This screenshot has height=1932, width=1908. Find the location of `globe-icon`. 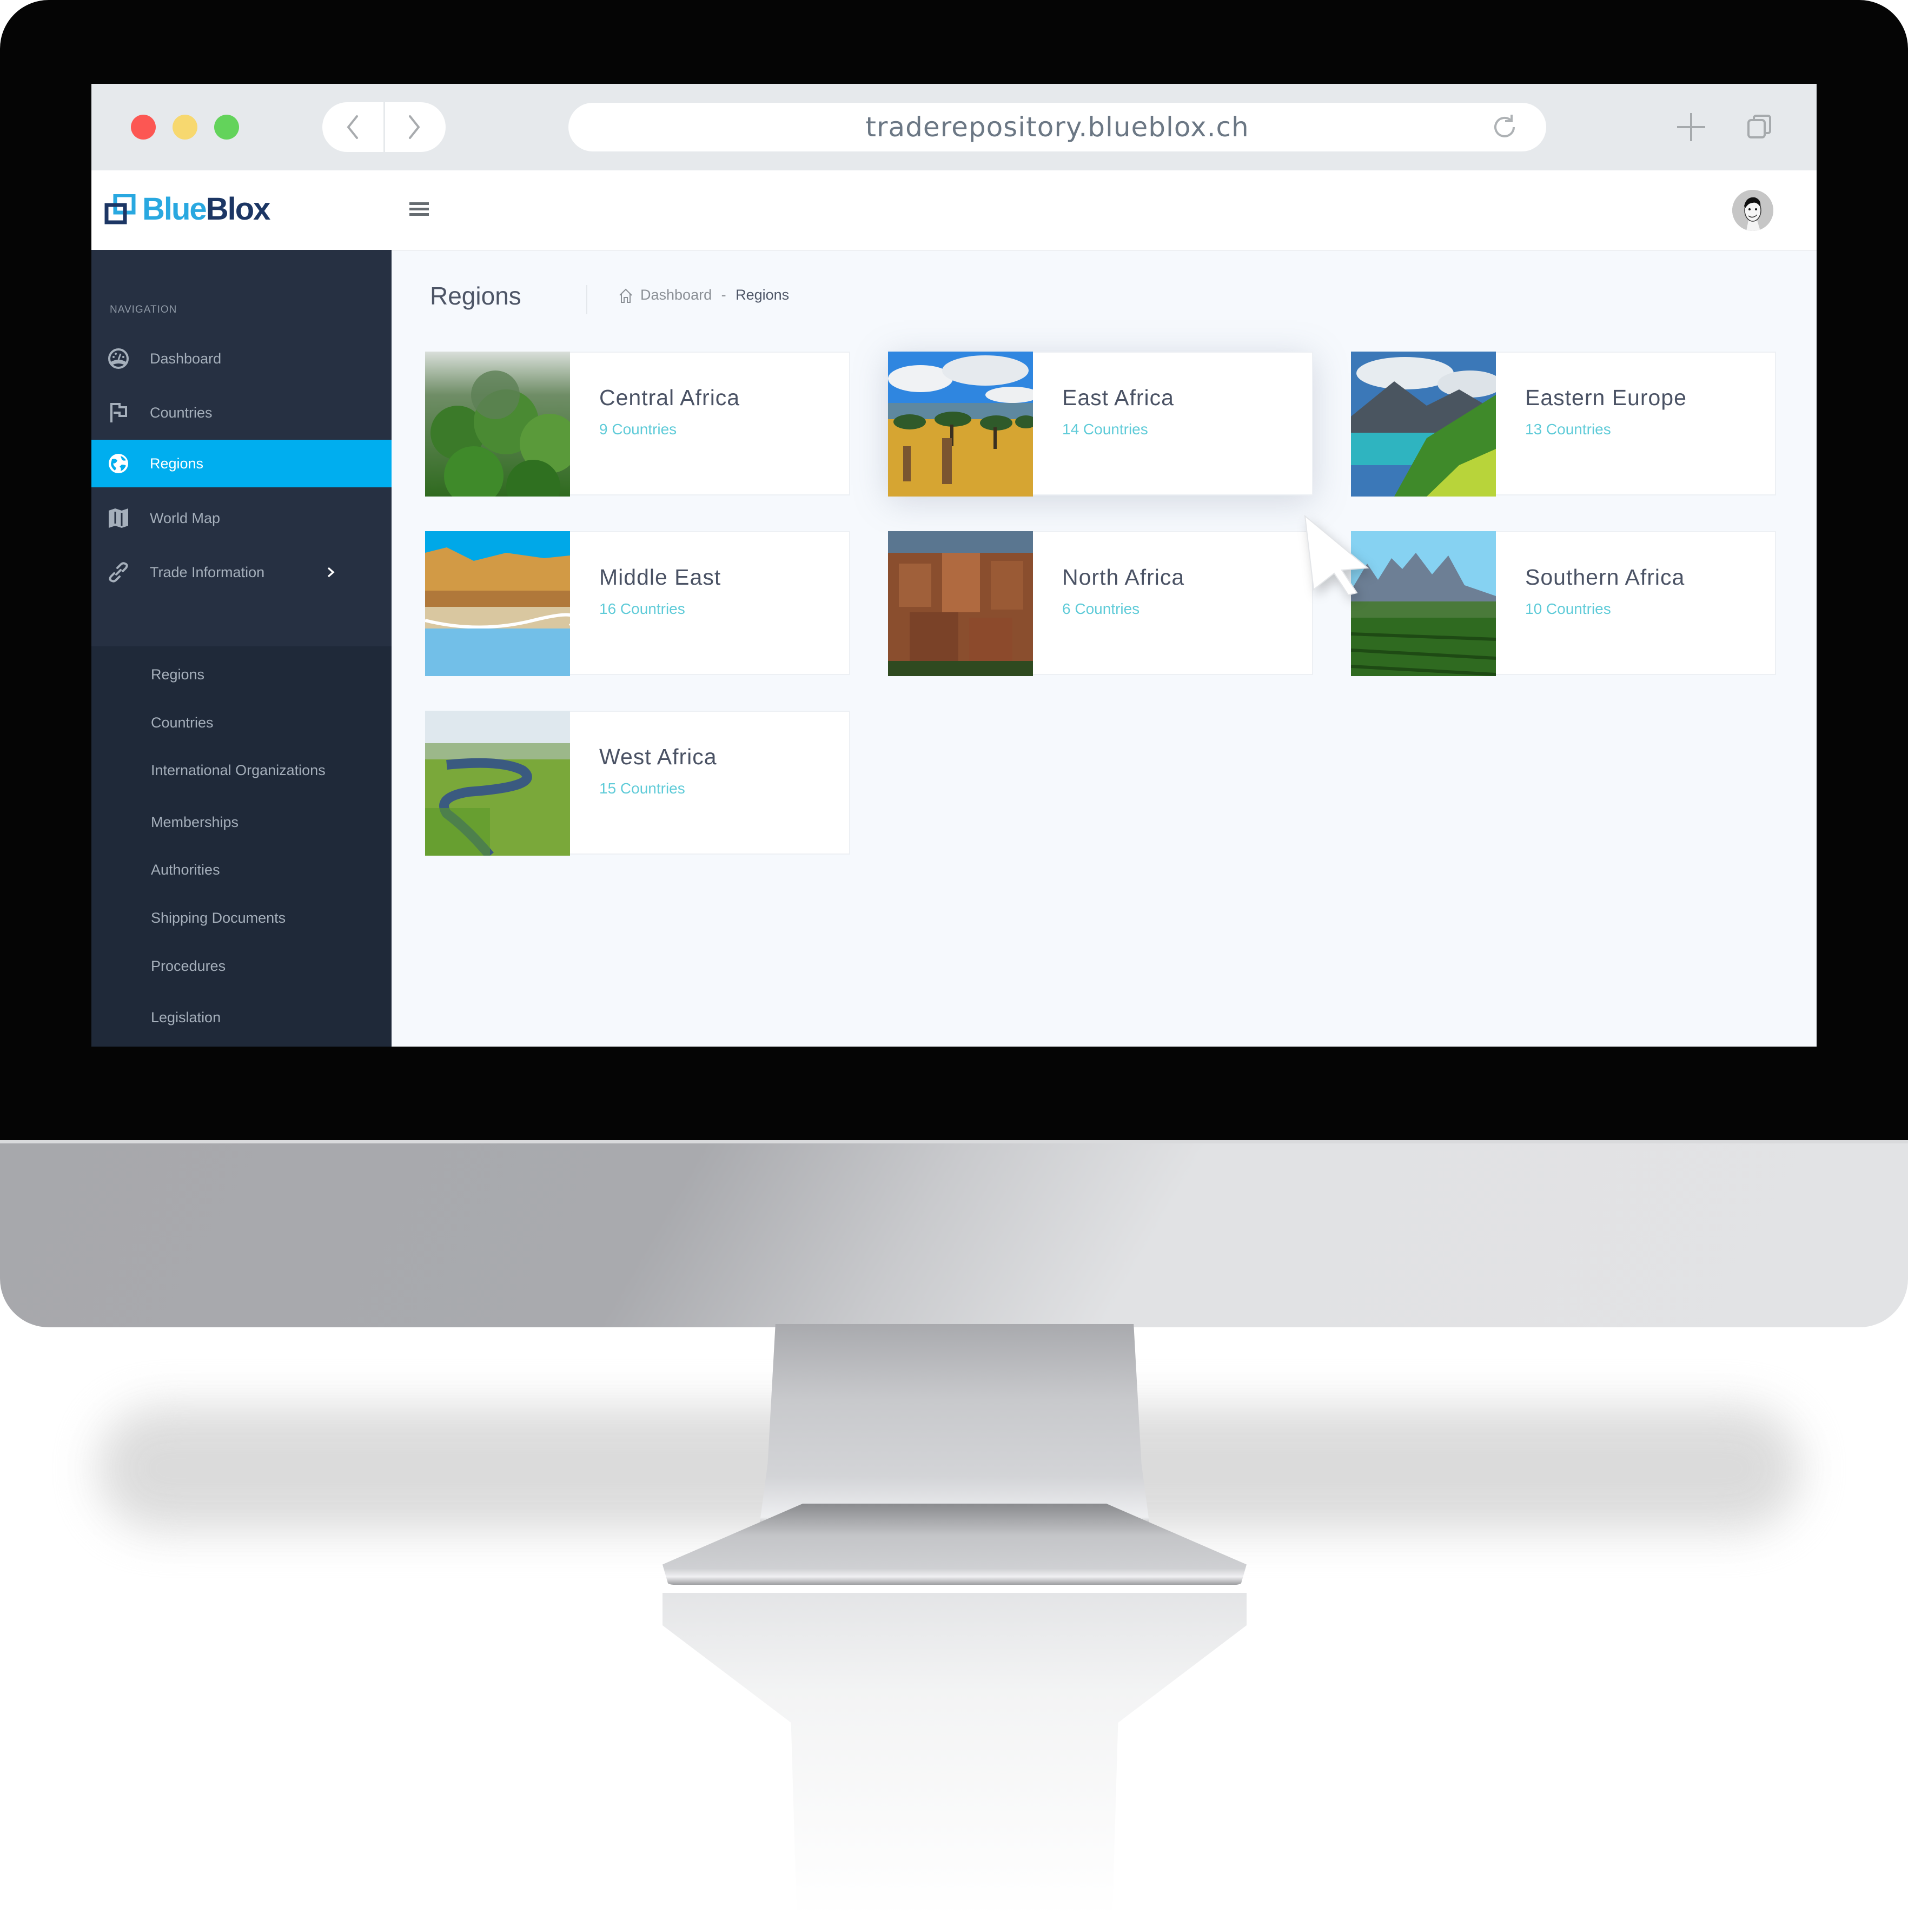

globe-icon is located at coordinates (119, 464).